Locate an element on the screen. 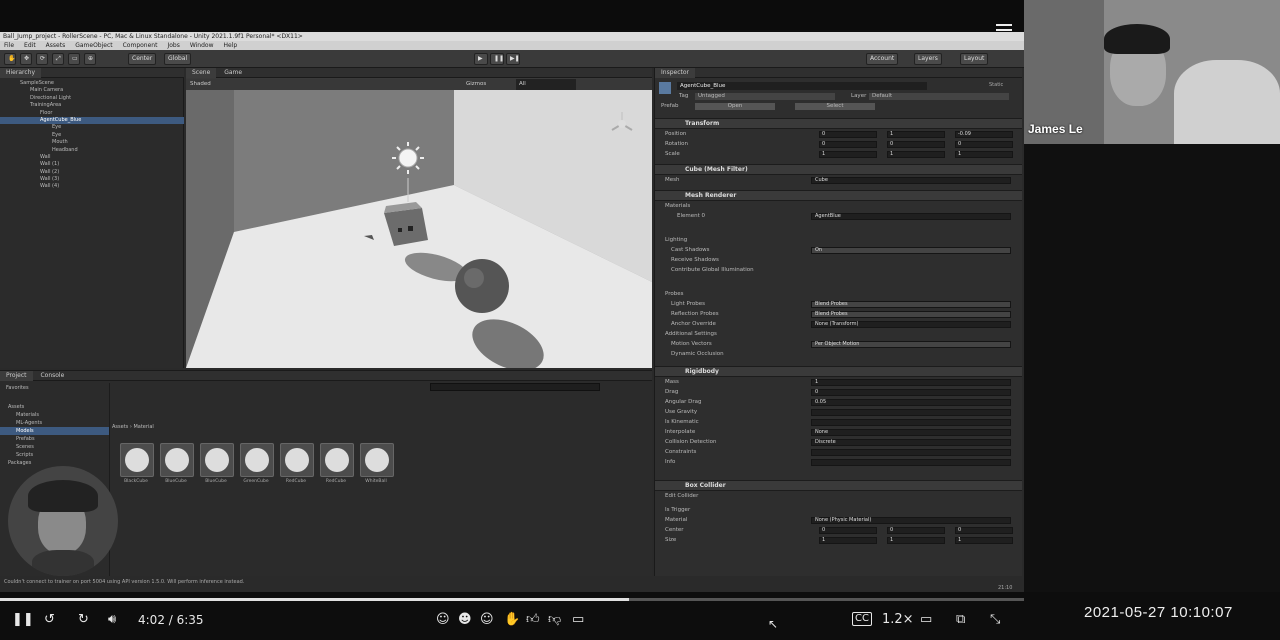  folder-item-selected: Models is located at coordinates (54, 431).